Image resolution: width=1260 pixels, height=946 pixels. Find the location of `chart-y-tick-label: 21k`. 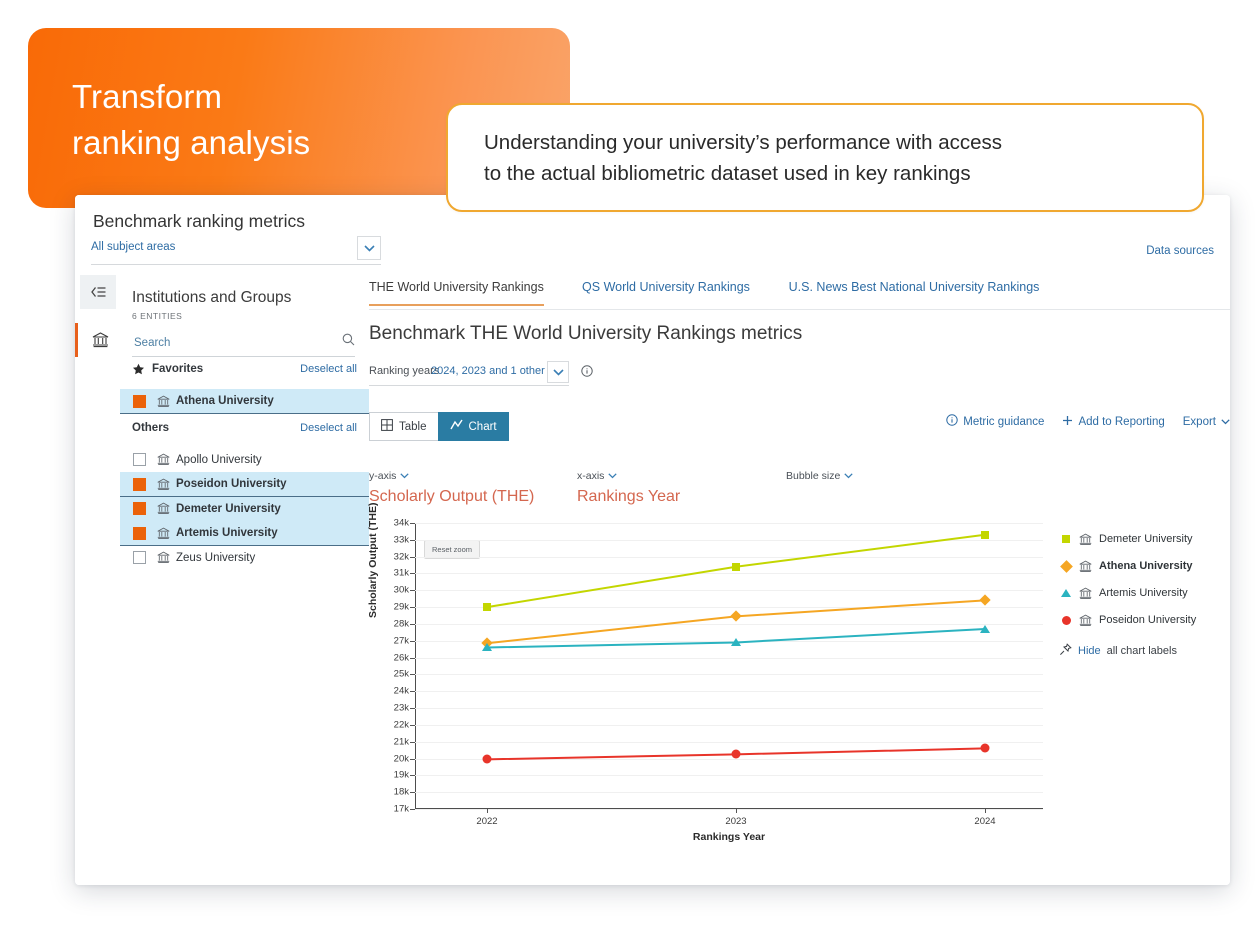

chart-y-tick-label: 21k is located at coordinates (401, 742).